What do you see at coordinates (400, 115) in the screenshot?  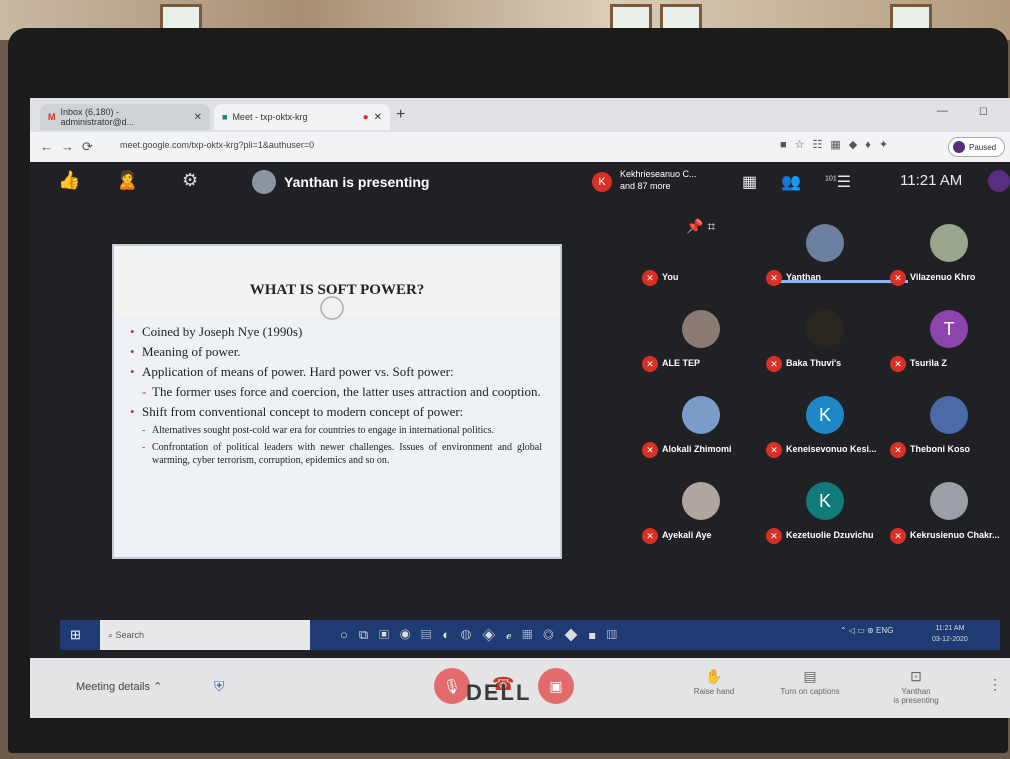 I see `new-tab-button: +` at bounding box center [400, 115].